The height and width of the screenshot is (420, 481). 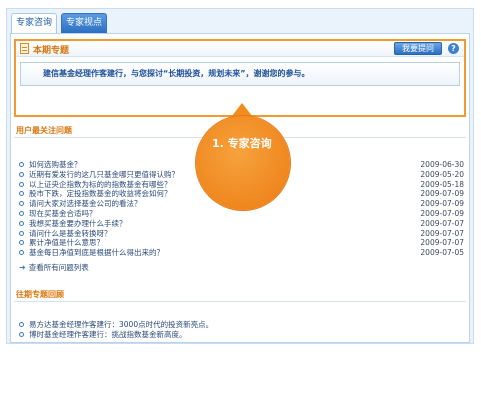 What do you see at coordinates (239, 325) in the screenshot?
I see `list-item: 易方达基金经理作客建行：3000点时代的投资新亮点。` at bounding box center [239, 325].